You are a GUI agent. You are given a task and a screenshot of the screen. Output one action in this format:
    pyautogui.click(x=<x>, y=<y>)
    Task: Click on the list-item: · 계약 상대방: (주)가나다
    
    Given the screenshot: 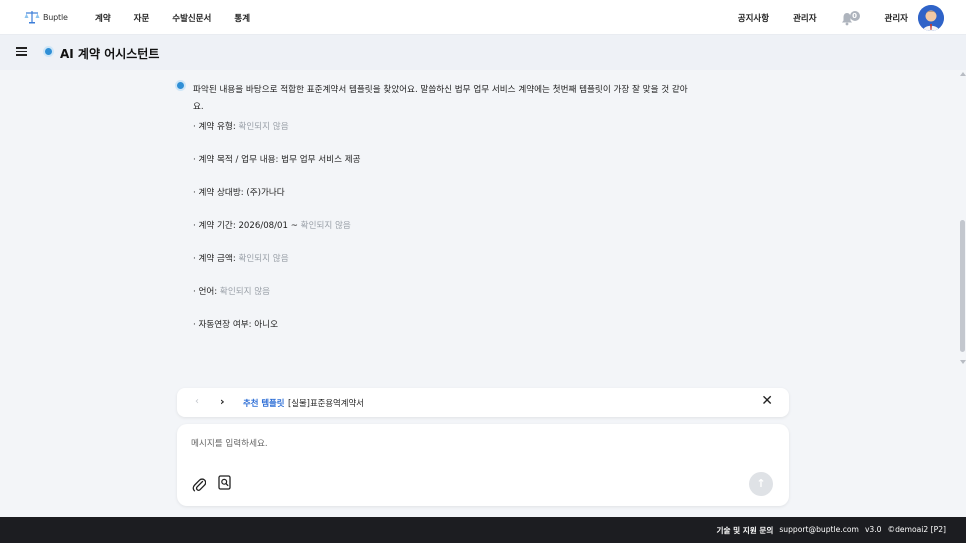 What is the action you would take?
    pyautogui.click(x=239, y=193)
    